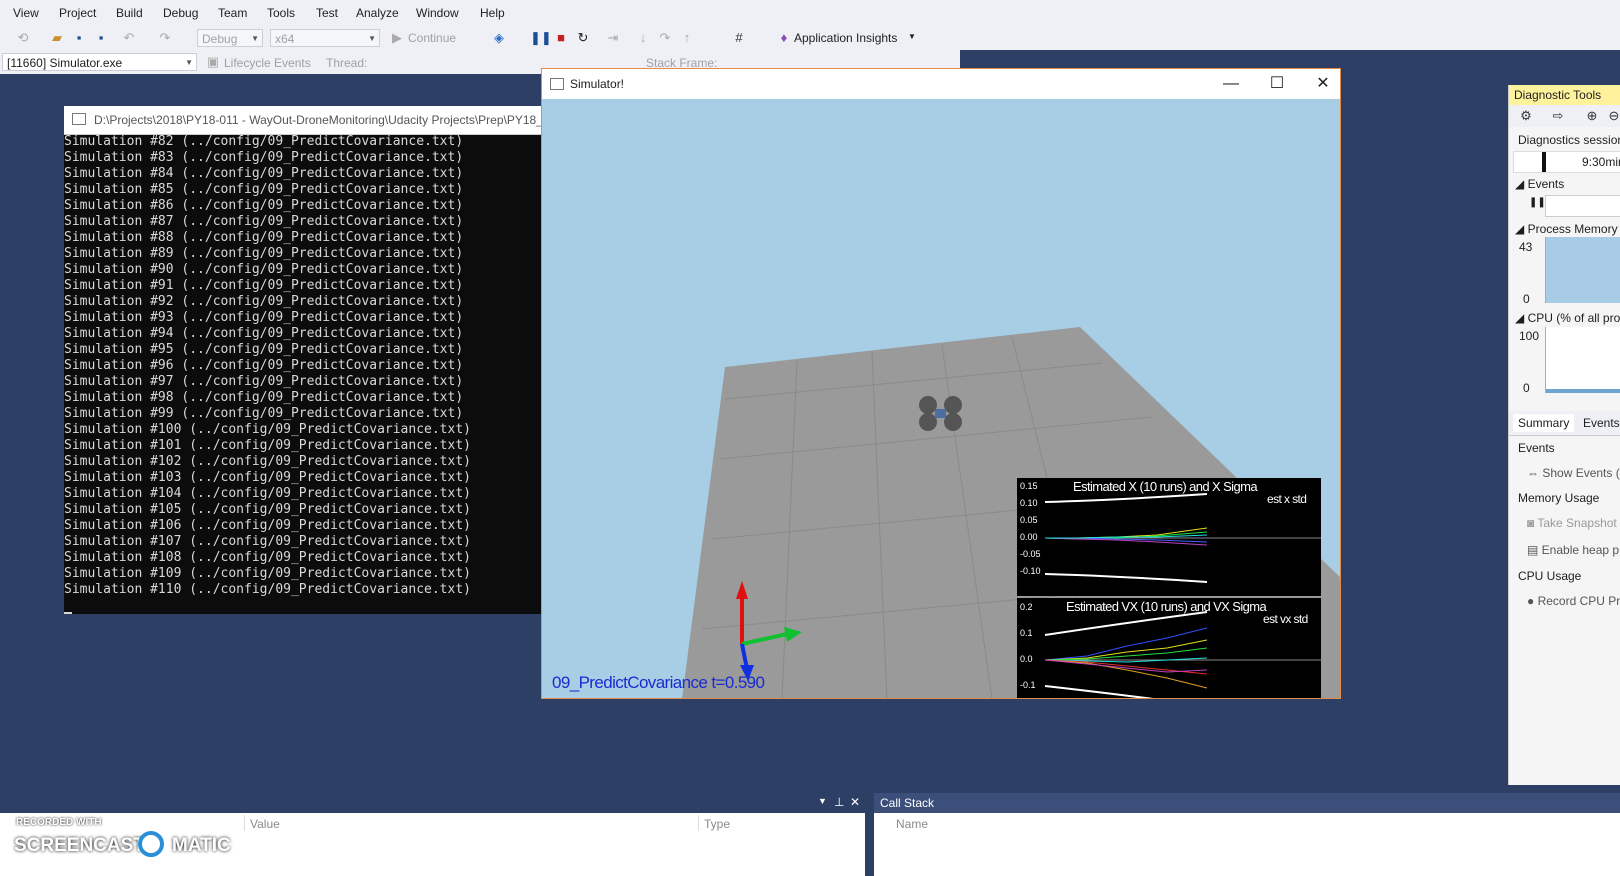  What do you see at coordinates (499, 38) in the screenshot?
I see `process-icon: ◈` at bounding box center [499, 38].